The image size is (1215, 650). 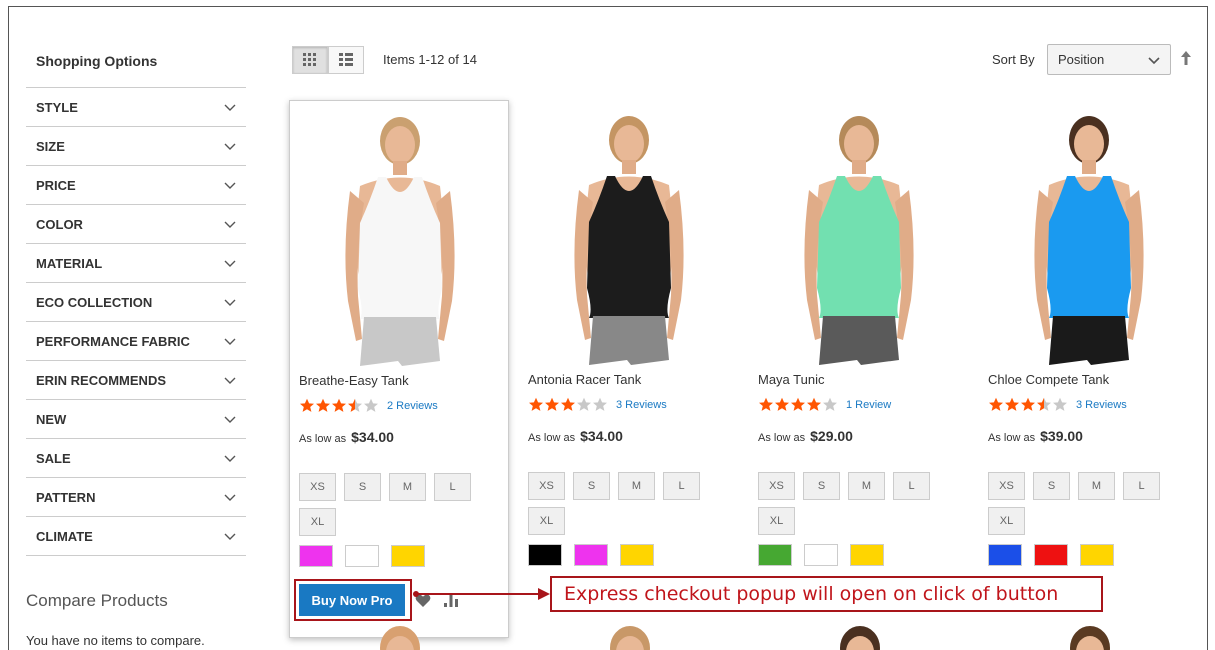 I want to click on filter-label: ECO COLLECTION, so click(x=94, y=302).